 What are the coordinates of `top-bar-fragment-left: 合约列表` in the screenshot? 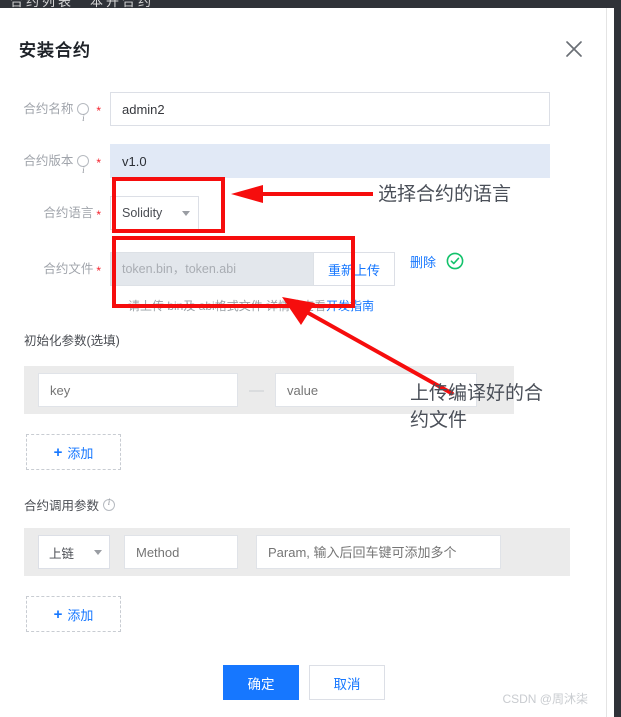 It's located at (42, 4).